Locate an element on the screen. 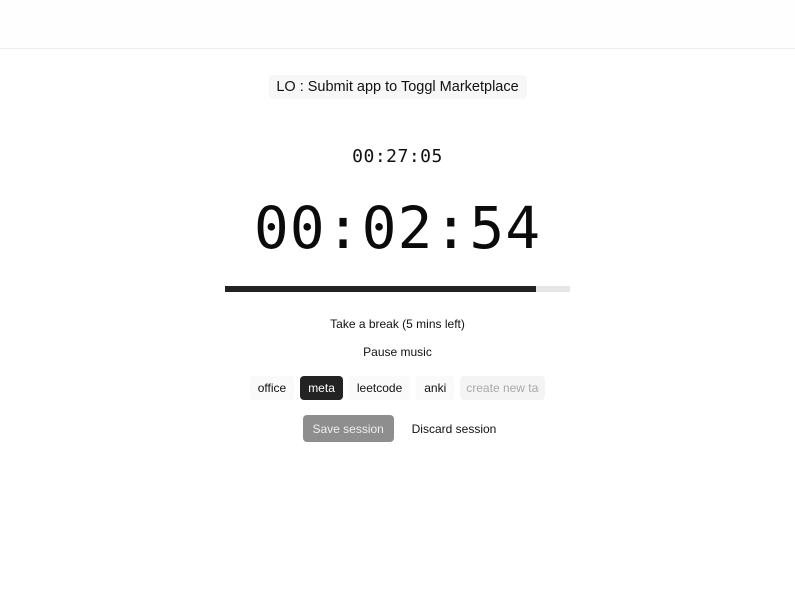 This screenshot has height=596, width=795. total-elapsed-time: 00:27:05 is located at coordinates (397, 156).